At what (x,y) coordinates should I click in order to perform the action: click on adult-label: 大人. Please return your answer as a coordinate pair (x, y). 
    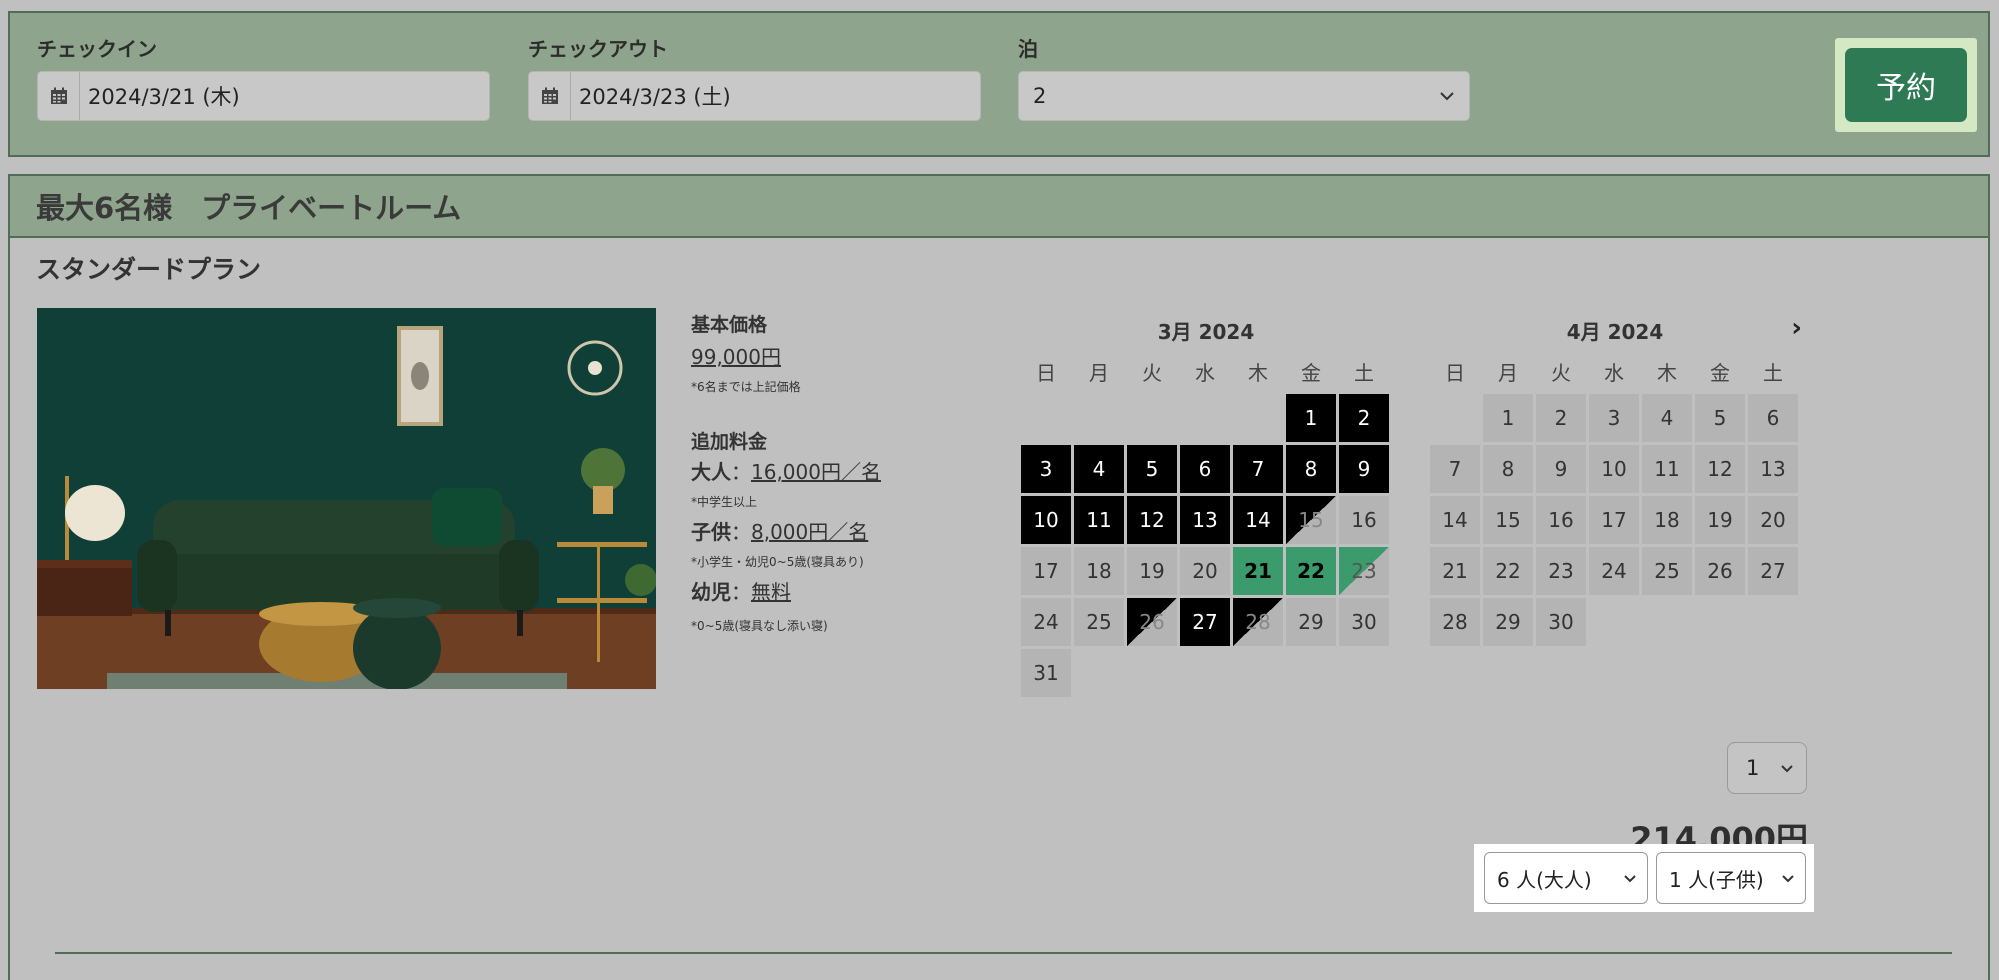
    Looking at the image, I should click on (711, 472).